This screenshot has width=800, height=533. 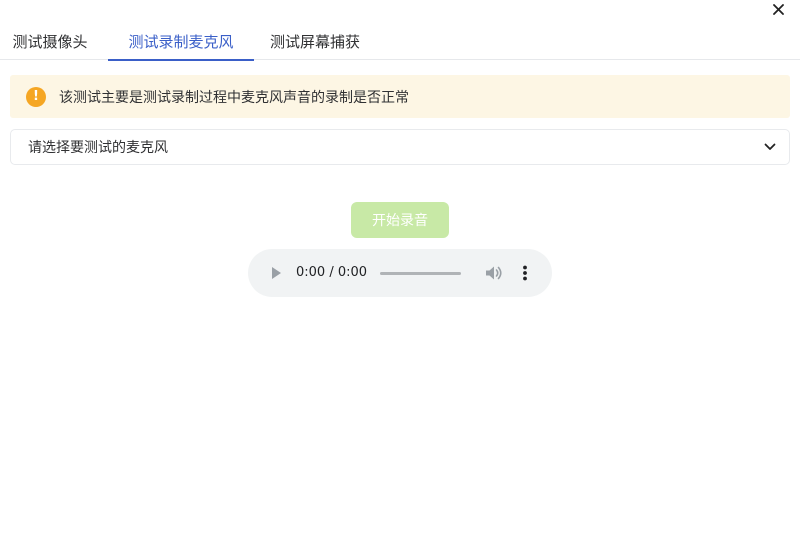 What do you see at coordinates (525, 273) in the screenshot?
I see `more-icon` at bounding box center [525, 273].